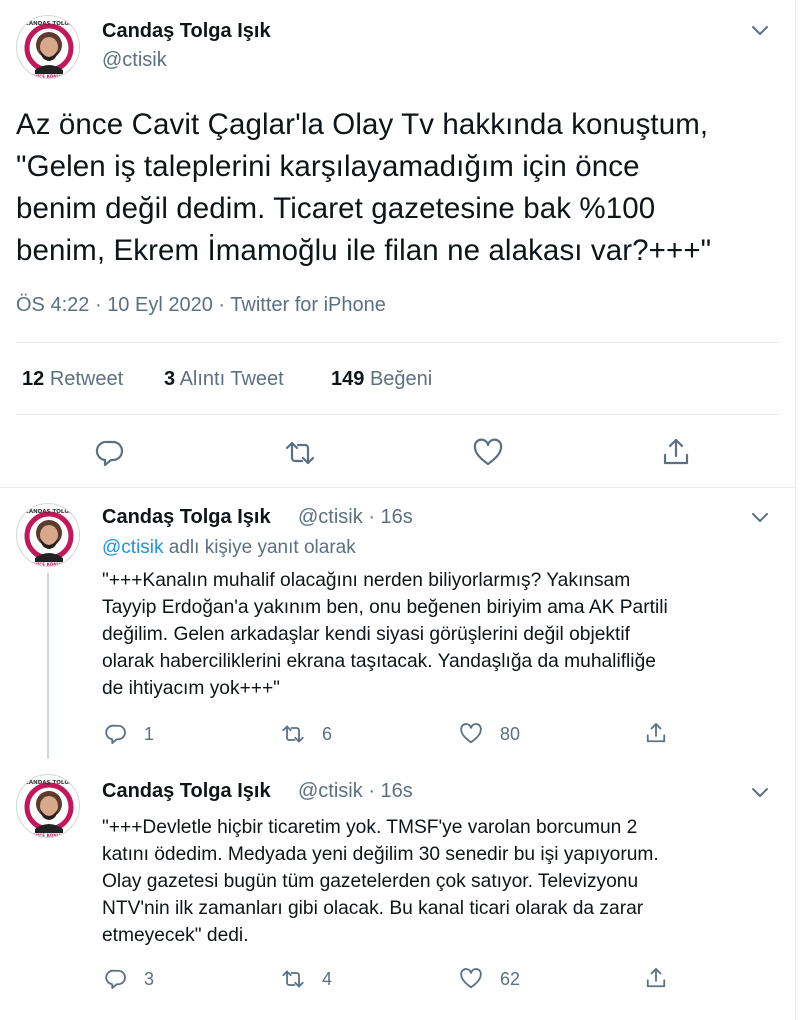 The height and width of the screenshot is (1020, 808). I want to click on retweet-count: 4, so click(327, 978).